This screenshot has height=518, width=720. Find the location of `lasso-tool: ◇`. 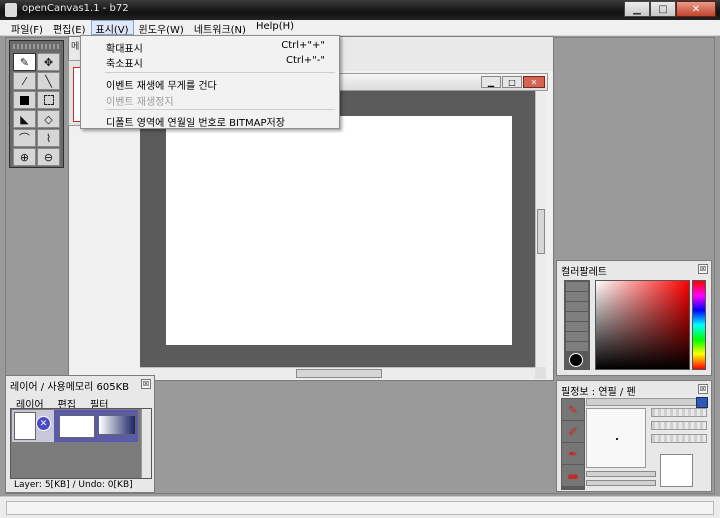

lasso-tool: ◇ is located at coordinates (48, 119).